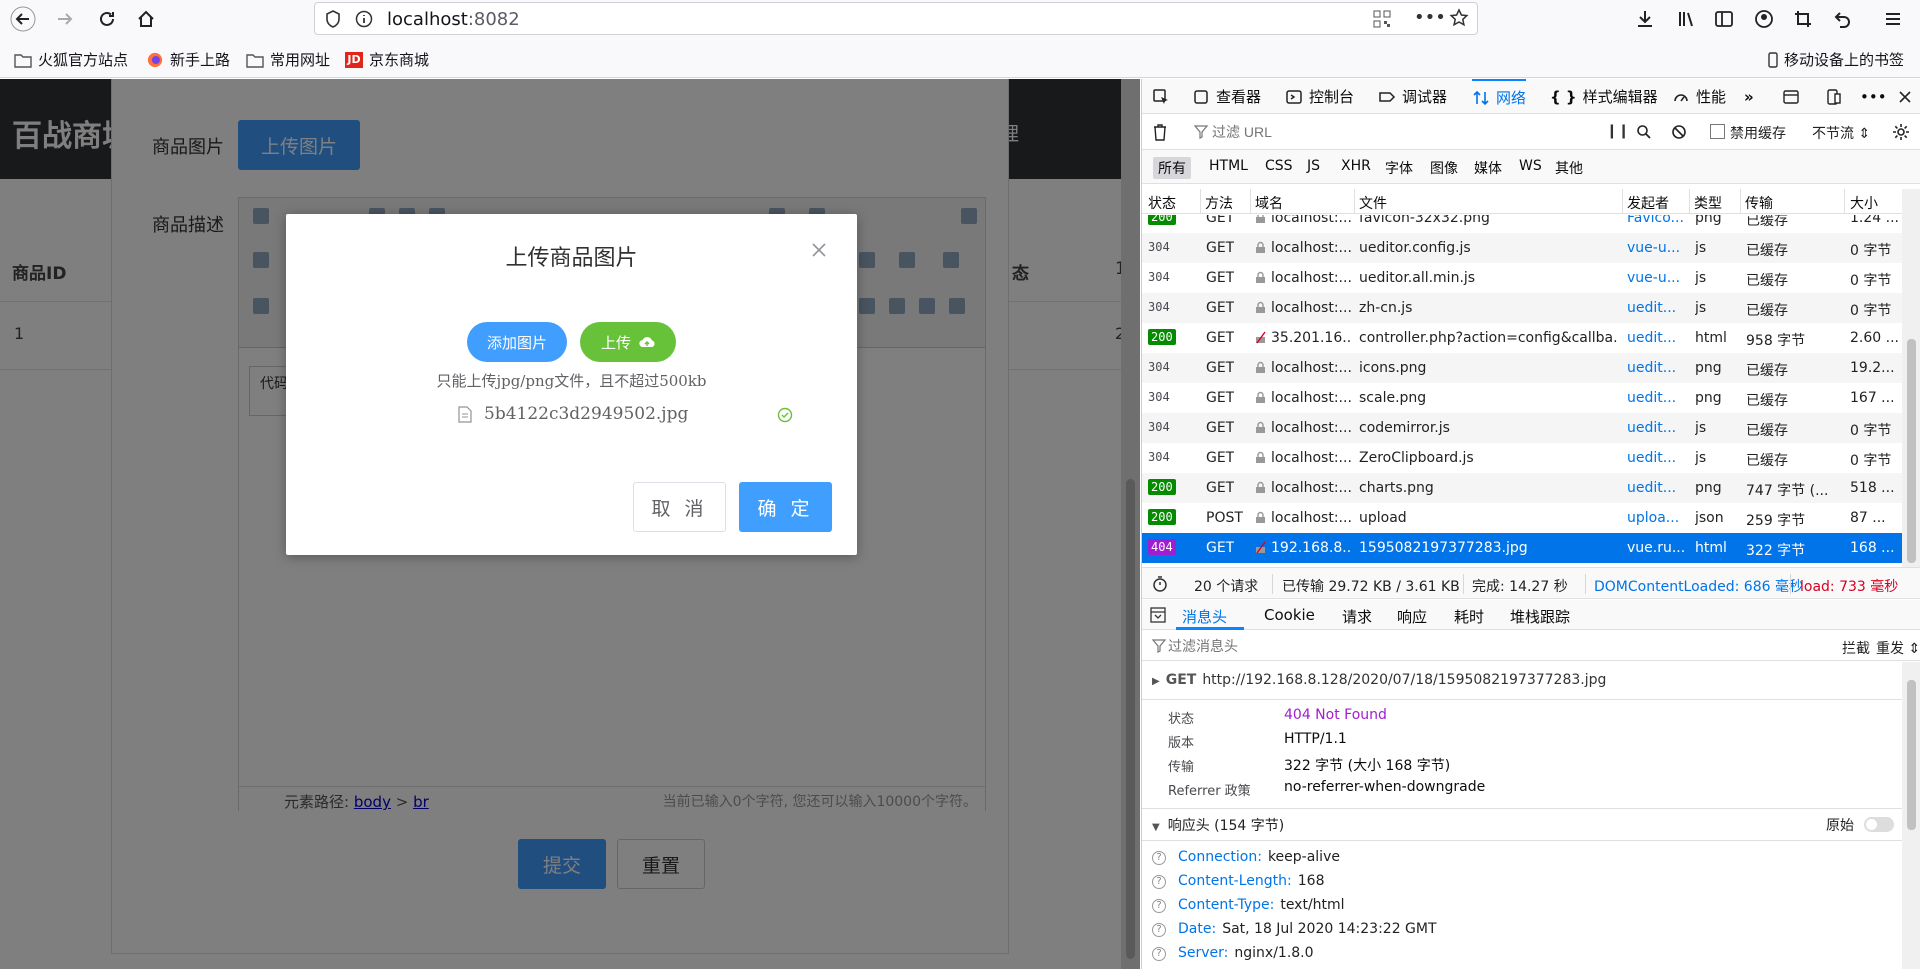 The width and height of the screenshot is (1920, 969). I want to click on type-filter-html: HTML, so click(1228, 166).